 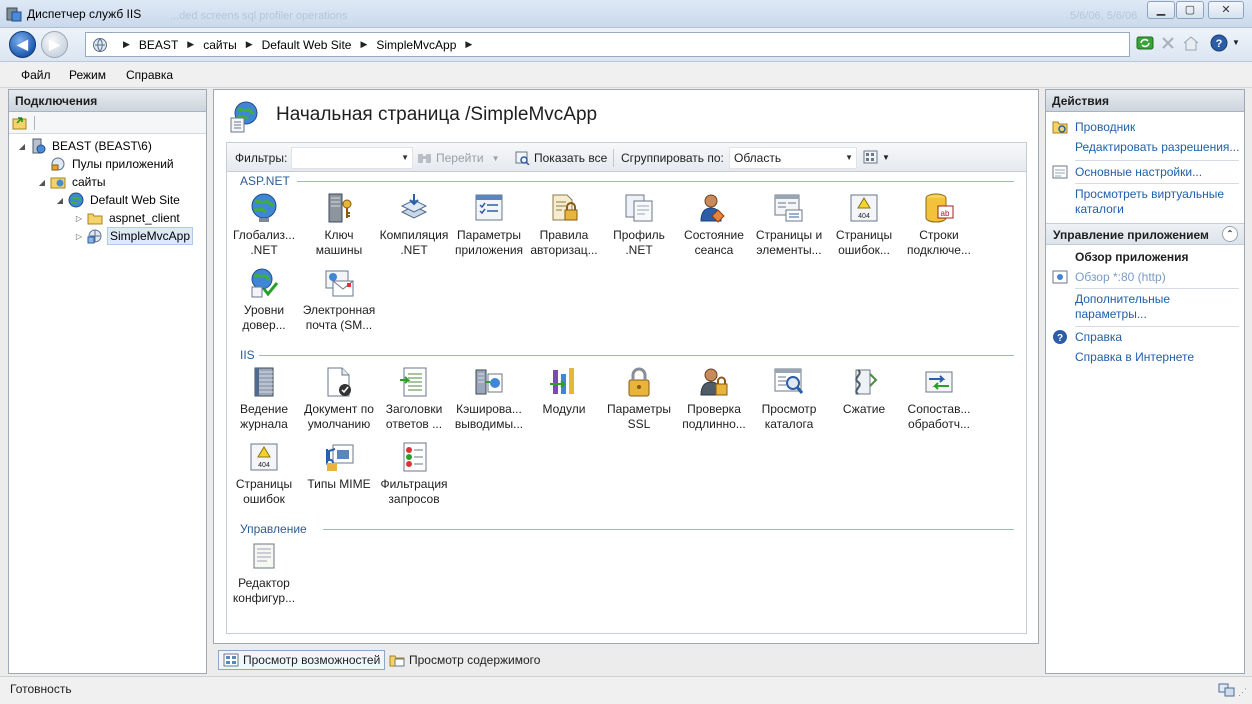 What do you see at coordinates (522, 158) in the screenshot?
I see `show-all-icon` at bounding box center [522, 158].